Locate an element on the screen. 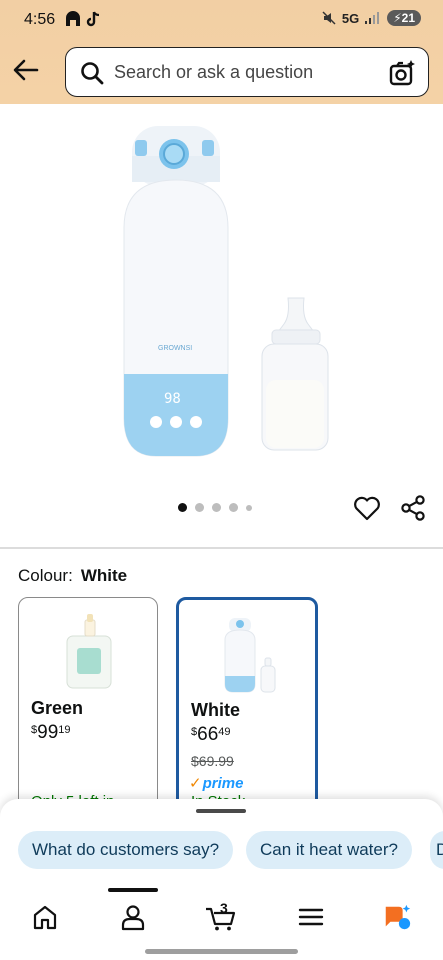  price-fraction: 19 is located at coordinates (64, 730).